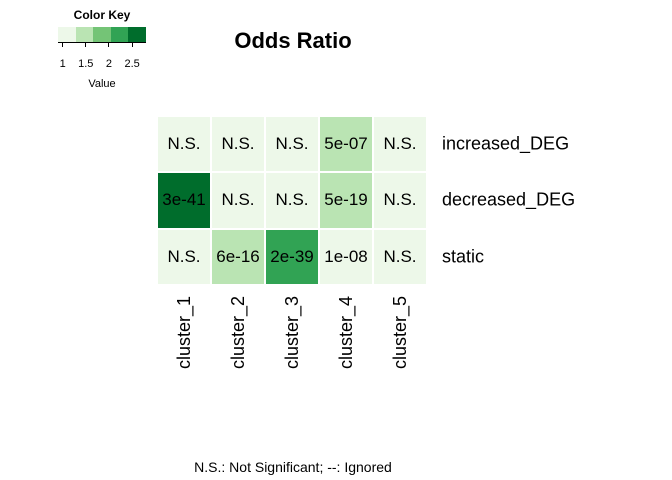 Image resolution: width=672 pixels, height=480 pixels. Describe the element at coordinates (102, 15) in the screenshot. I see `color-key-title: Color Key` at that location.